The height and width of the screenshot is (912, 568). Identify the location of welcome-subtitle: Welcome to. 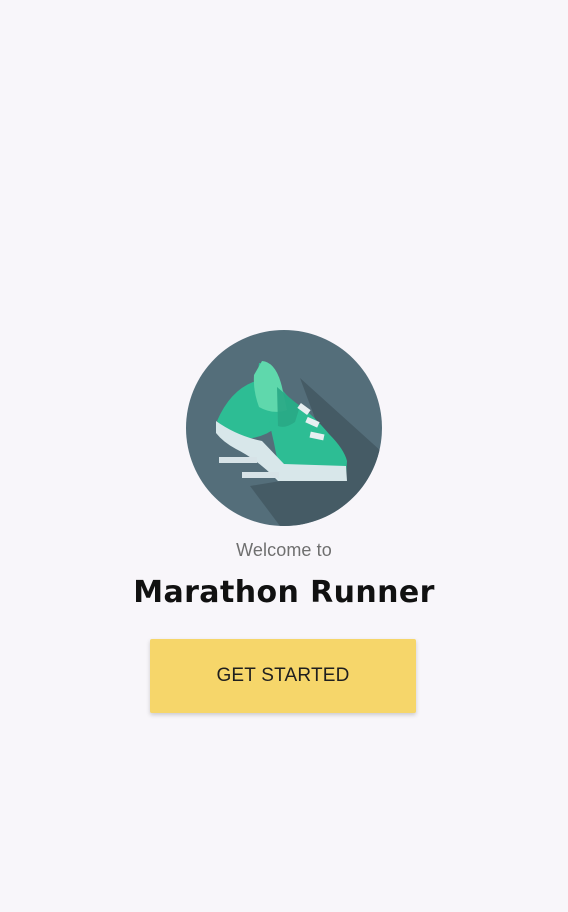
(284, 550).